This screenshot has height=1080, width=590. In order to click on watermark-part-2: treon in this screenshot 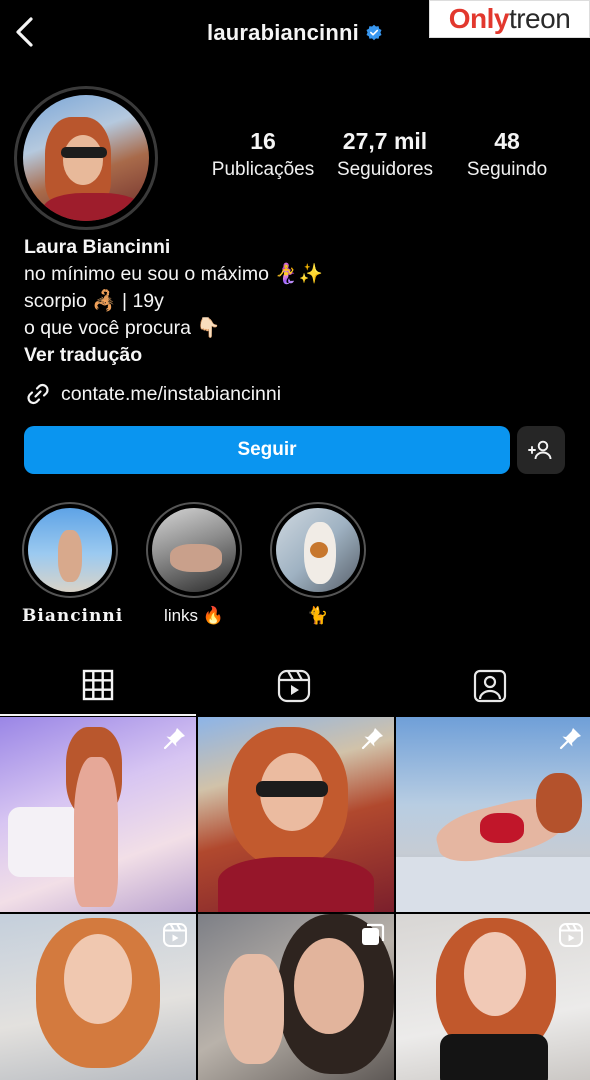, I will do `click(539, 18)`.